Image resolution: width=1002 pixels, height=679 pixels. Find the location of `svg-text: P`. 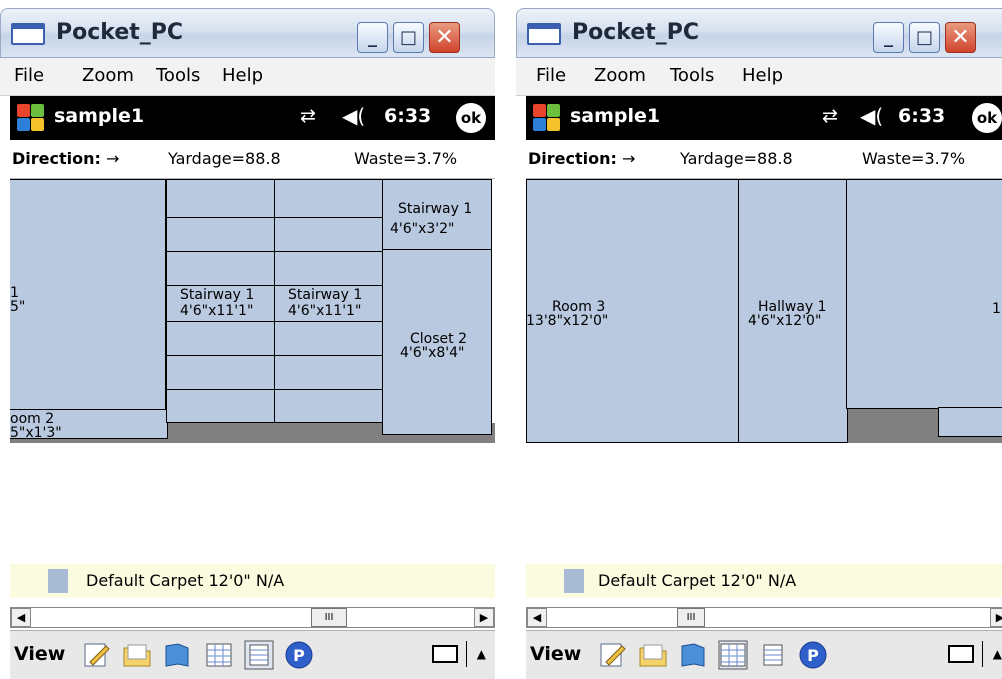

svg-text: P is located at coordinates (299, 655).